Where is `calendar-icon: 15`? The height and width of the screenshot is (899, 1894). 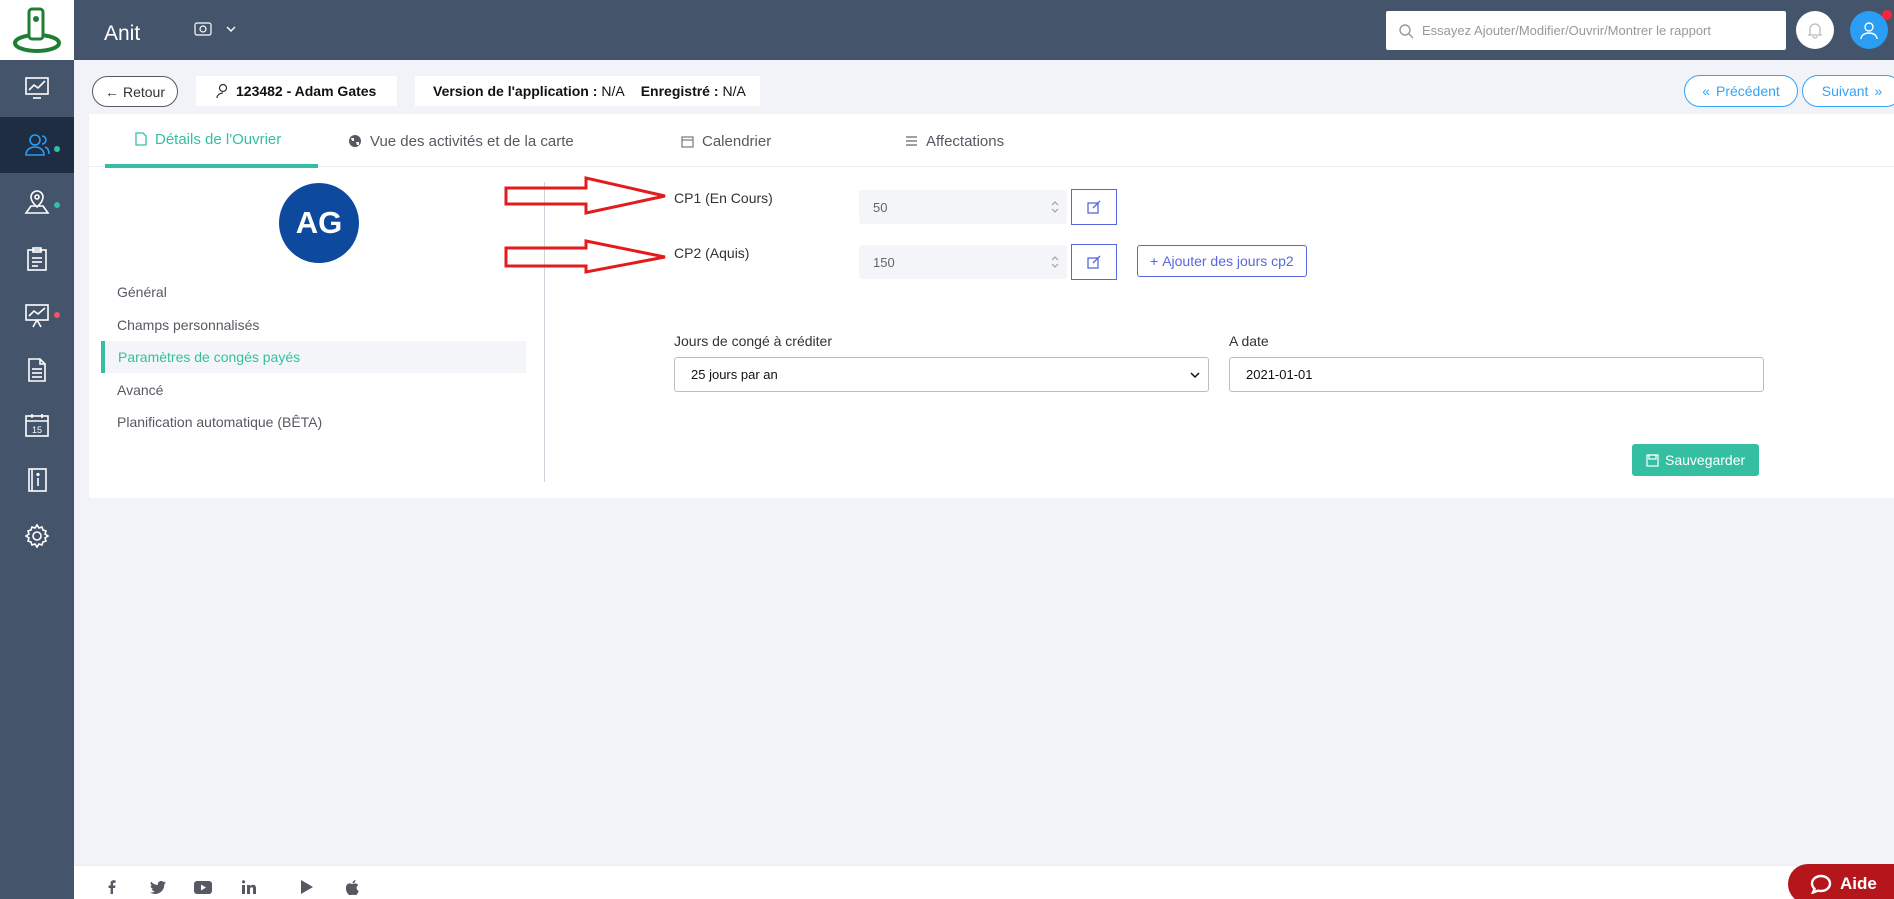 calendar-icon: 15 is located at coordinates (37, 425).